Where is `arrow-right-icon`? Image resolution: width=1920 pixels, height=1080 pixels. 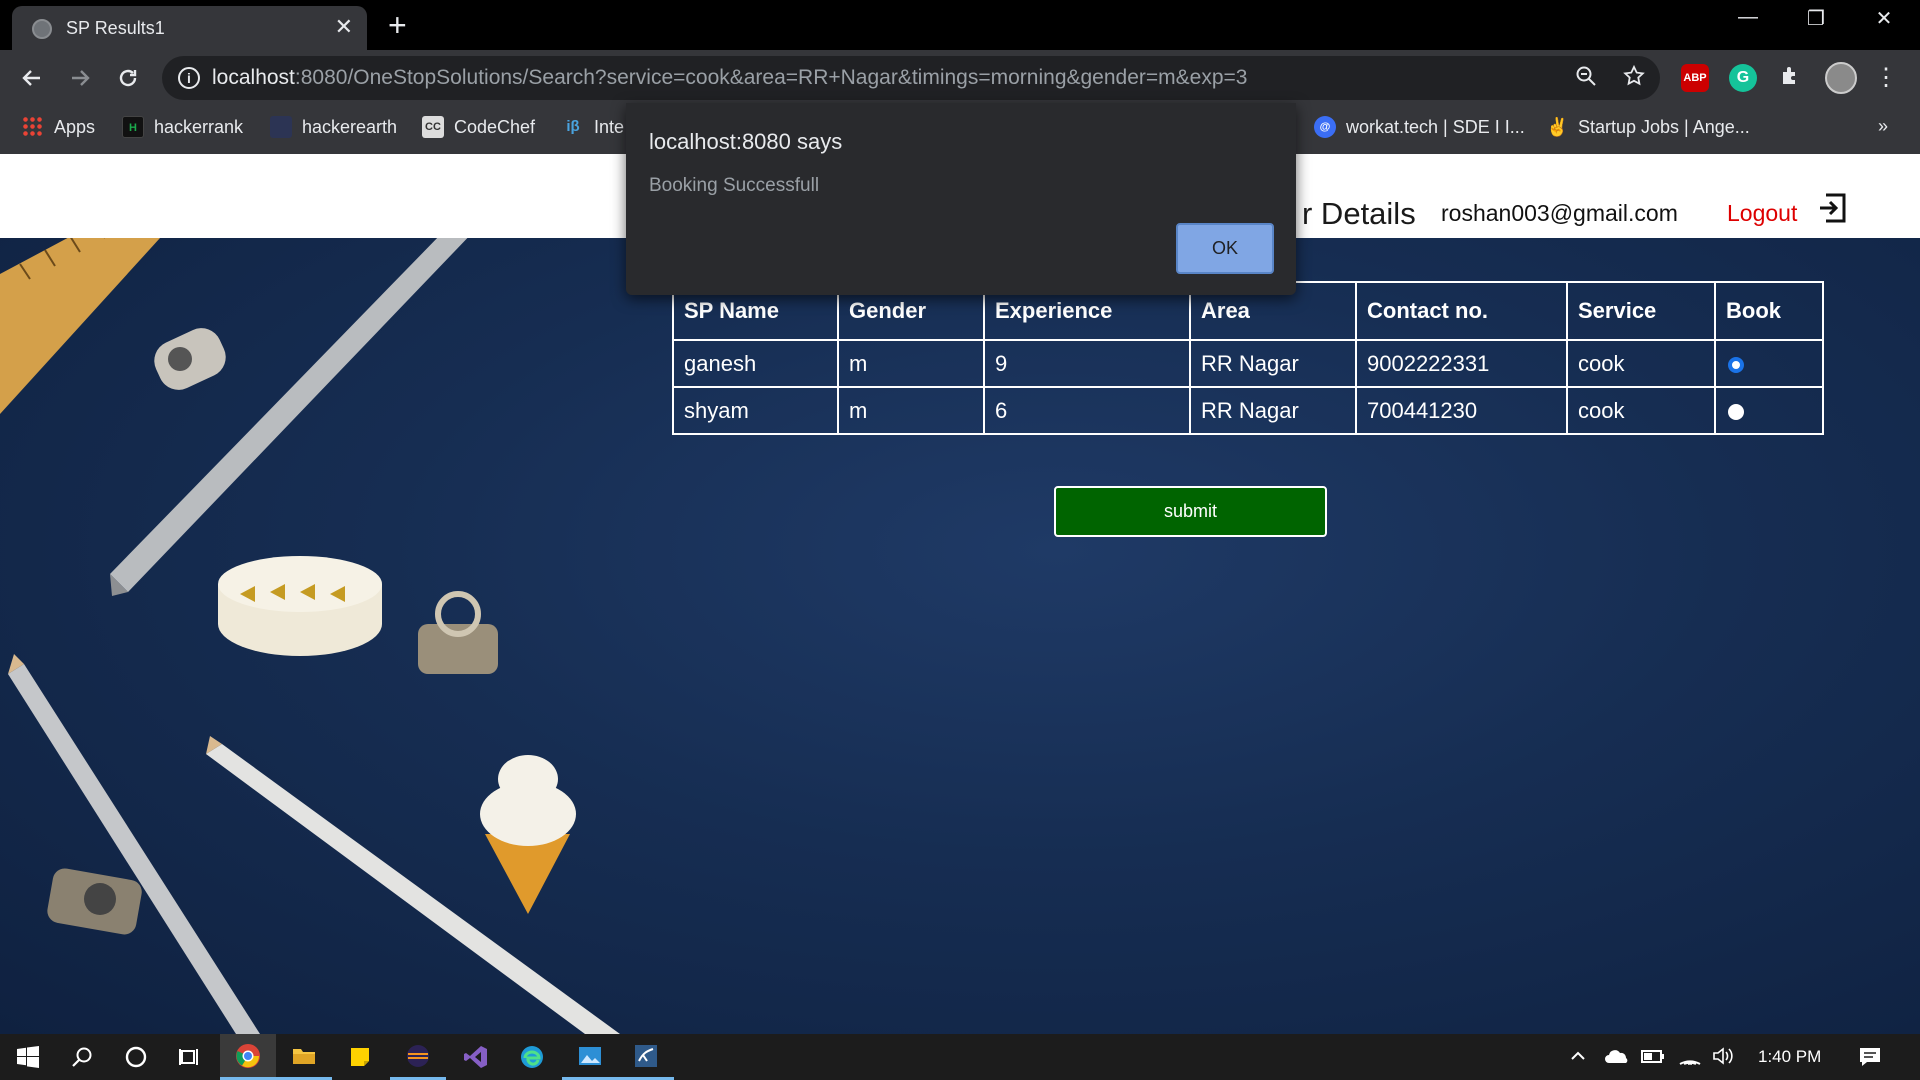 arrow-right-icon is located at coordinates (81, 78).